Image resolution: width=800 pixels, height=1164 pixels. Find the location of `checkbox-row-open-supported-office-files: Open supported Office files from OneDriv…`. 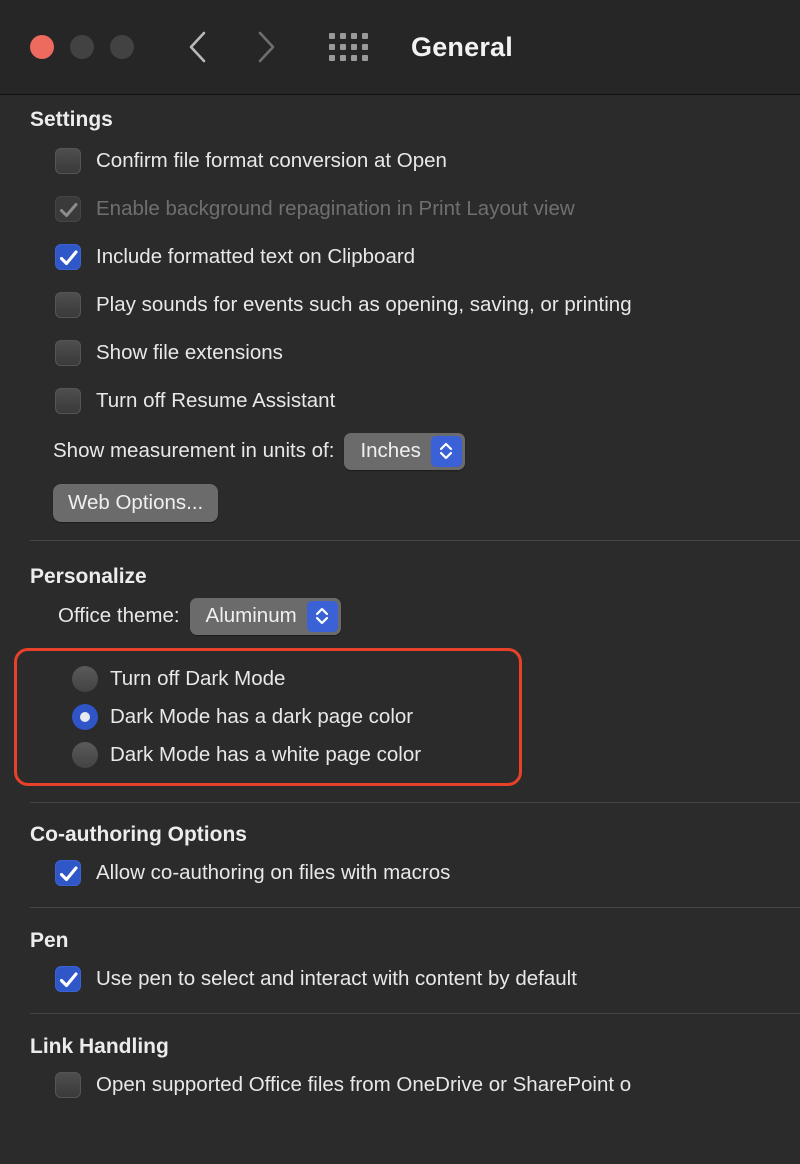

checkbox-row-open-supported-office-files: Open supported Office files from OneDriv… is located at coordinates (400, 1085).